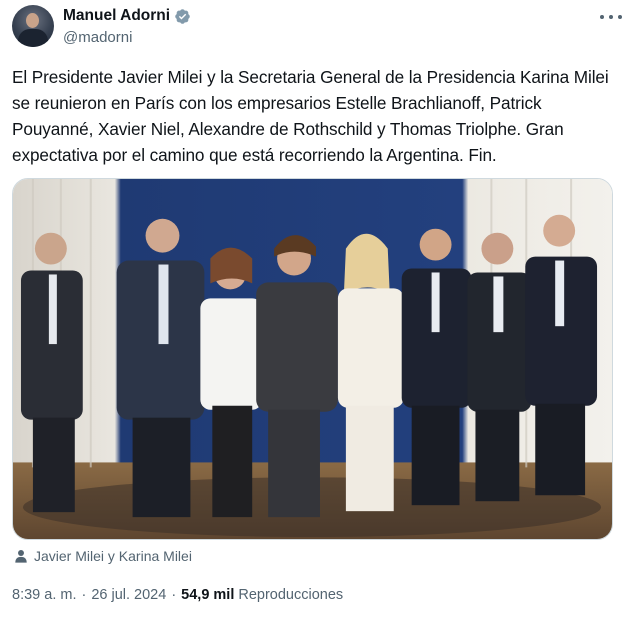  I want to click on author-name-row: Manuel Adorni, so click(127, 16).